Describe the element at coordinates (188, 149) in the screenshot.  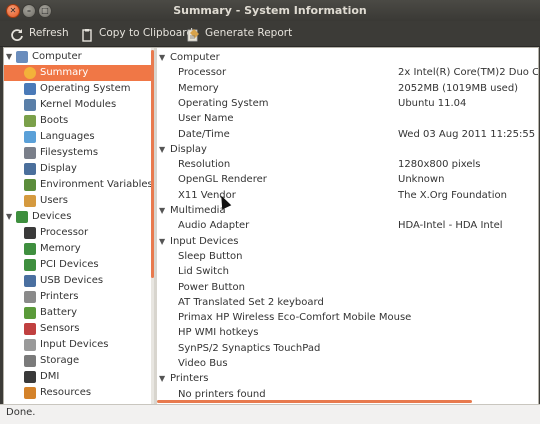
I see `details-category-label: Display` at that location.